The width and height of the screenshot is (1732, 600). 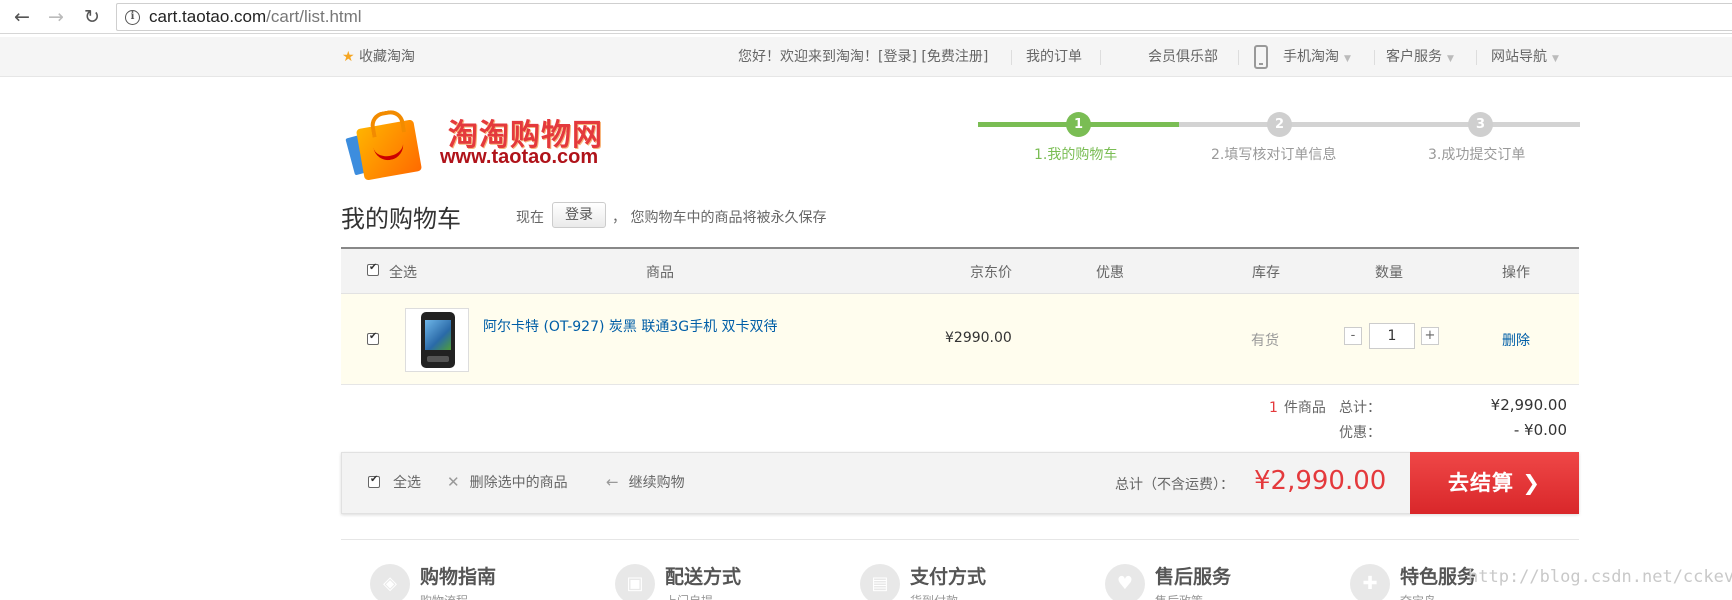 I want to click on cart-summary: 1 件商品 总计： ¥2,990.00 优惠： - ¥0.00, so click(x=960, y=420).